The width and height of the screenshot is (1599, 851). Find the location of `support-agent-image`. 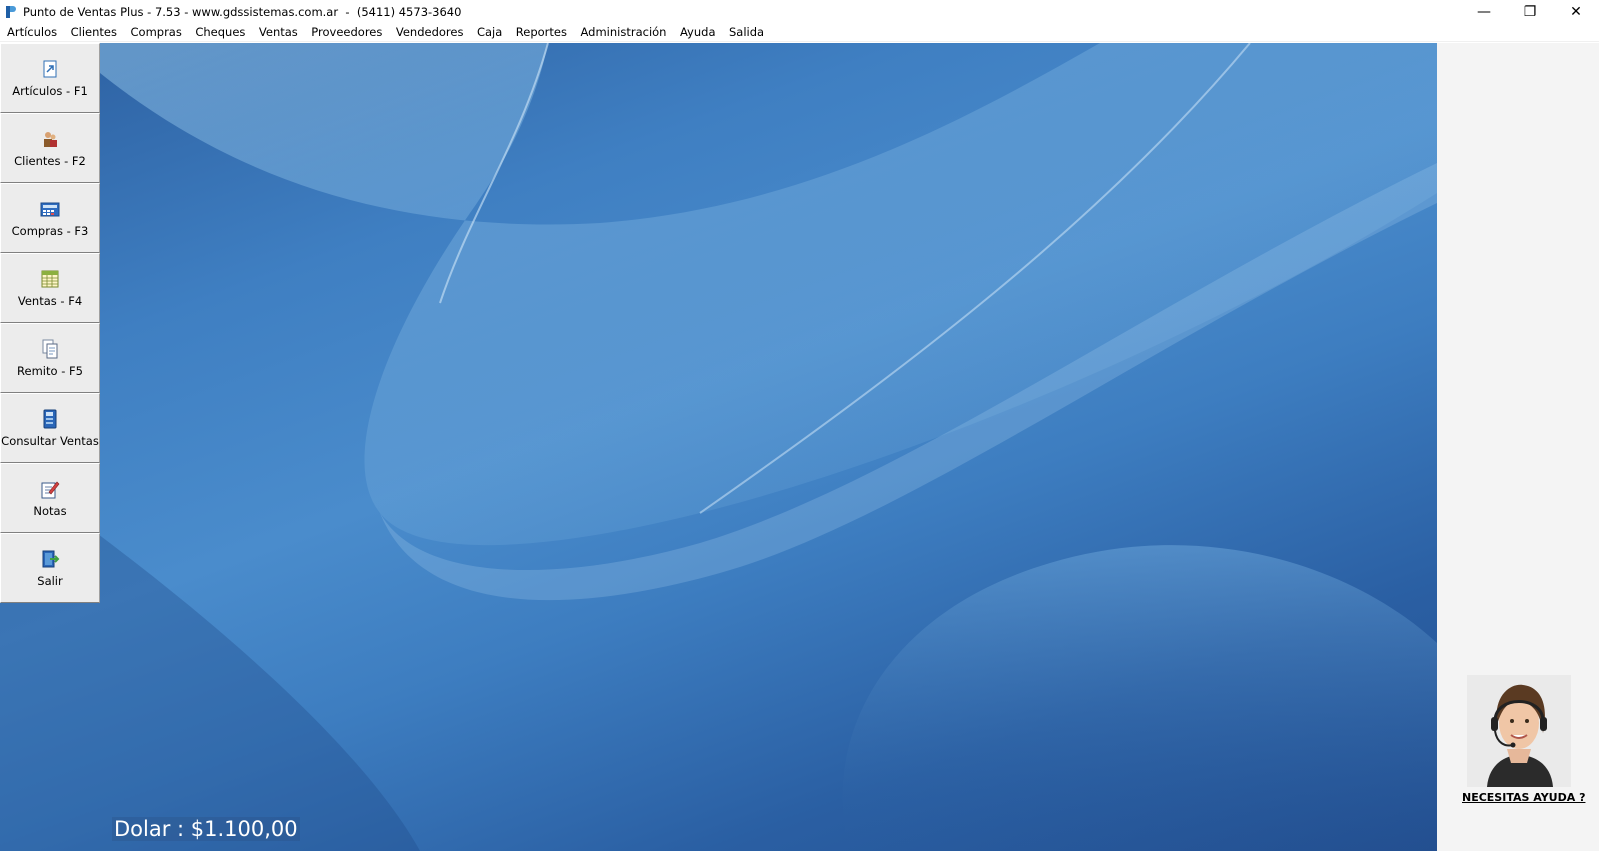

support-agent-image is located at coordinates (1519, 731).